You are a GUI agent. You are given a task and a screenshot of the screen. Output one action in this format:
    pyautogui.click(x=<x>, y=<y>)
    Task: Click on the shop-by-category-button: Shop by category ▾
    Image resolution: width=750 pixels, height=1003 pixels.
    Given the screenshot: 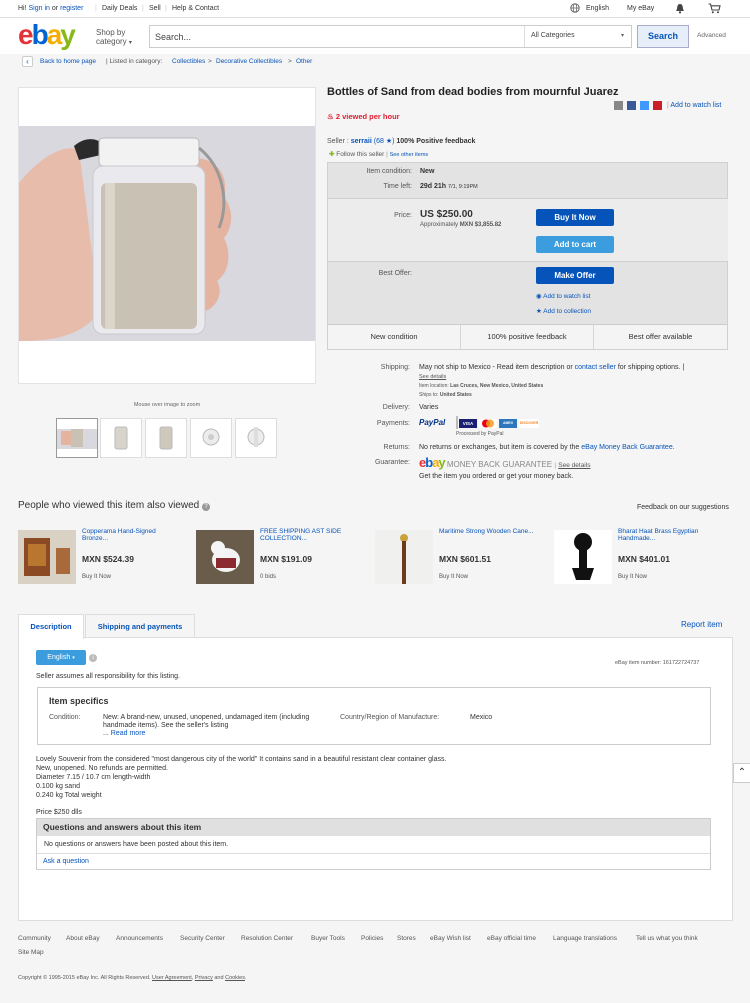 What is the action you would take?
    pyautogui.click(x=120, y=38)
    